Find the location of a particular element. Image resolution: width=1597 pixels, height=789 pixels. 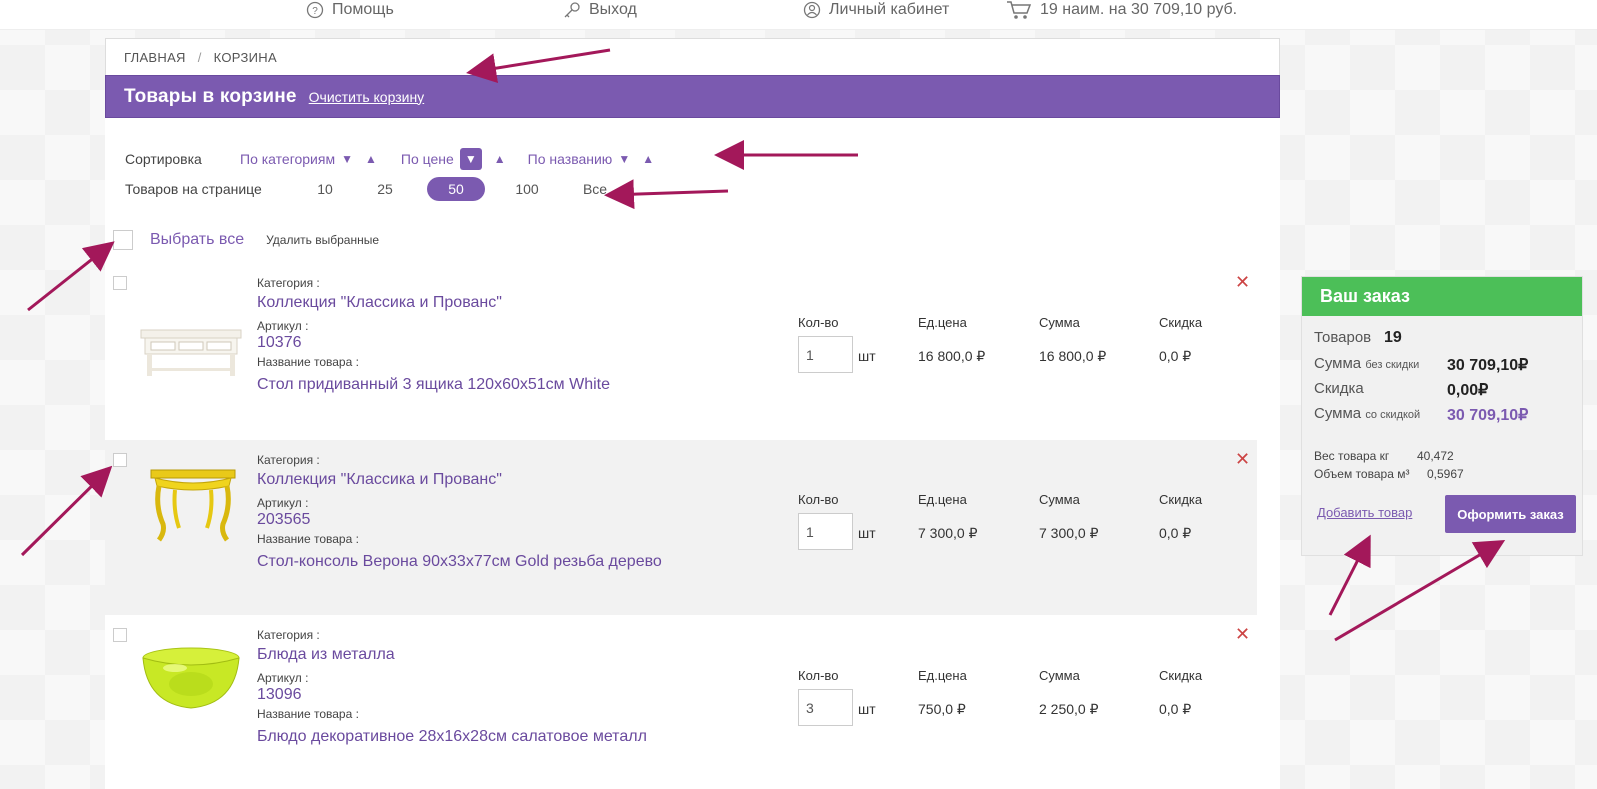

sort-label: Сортировка is located at coordinates (163, 159).